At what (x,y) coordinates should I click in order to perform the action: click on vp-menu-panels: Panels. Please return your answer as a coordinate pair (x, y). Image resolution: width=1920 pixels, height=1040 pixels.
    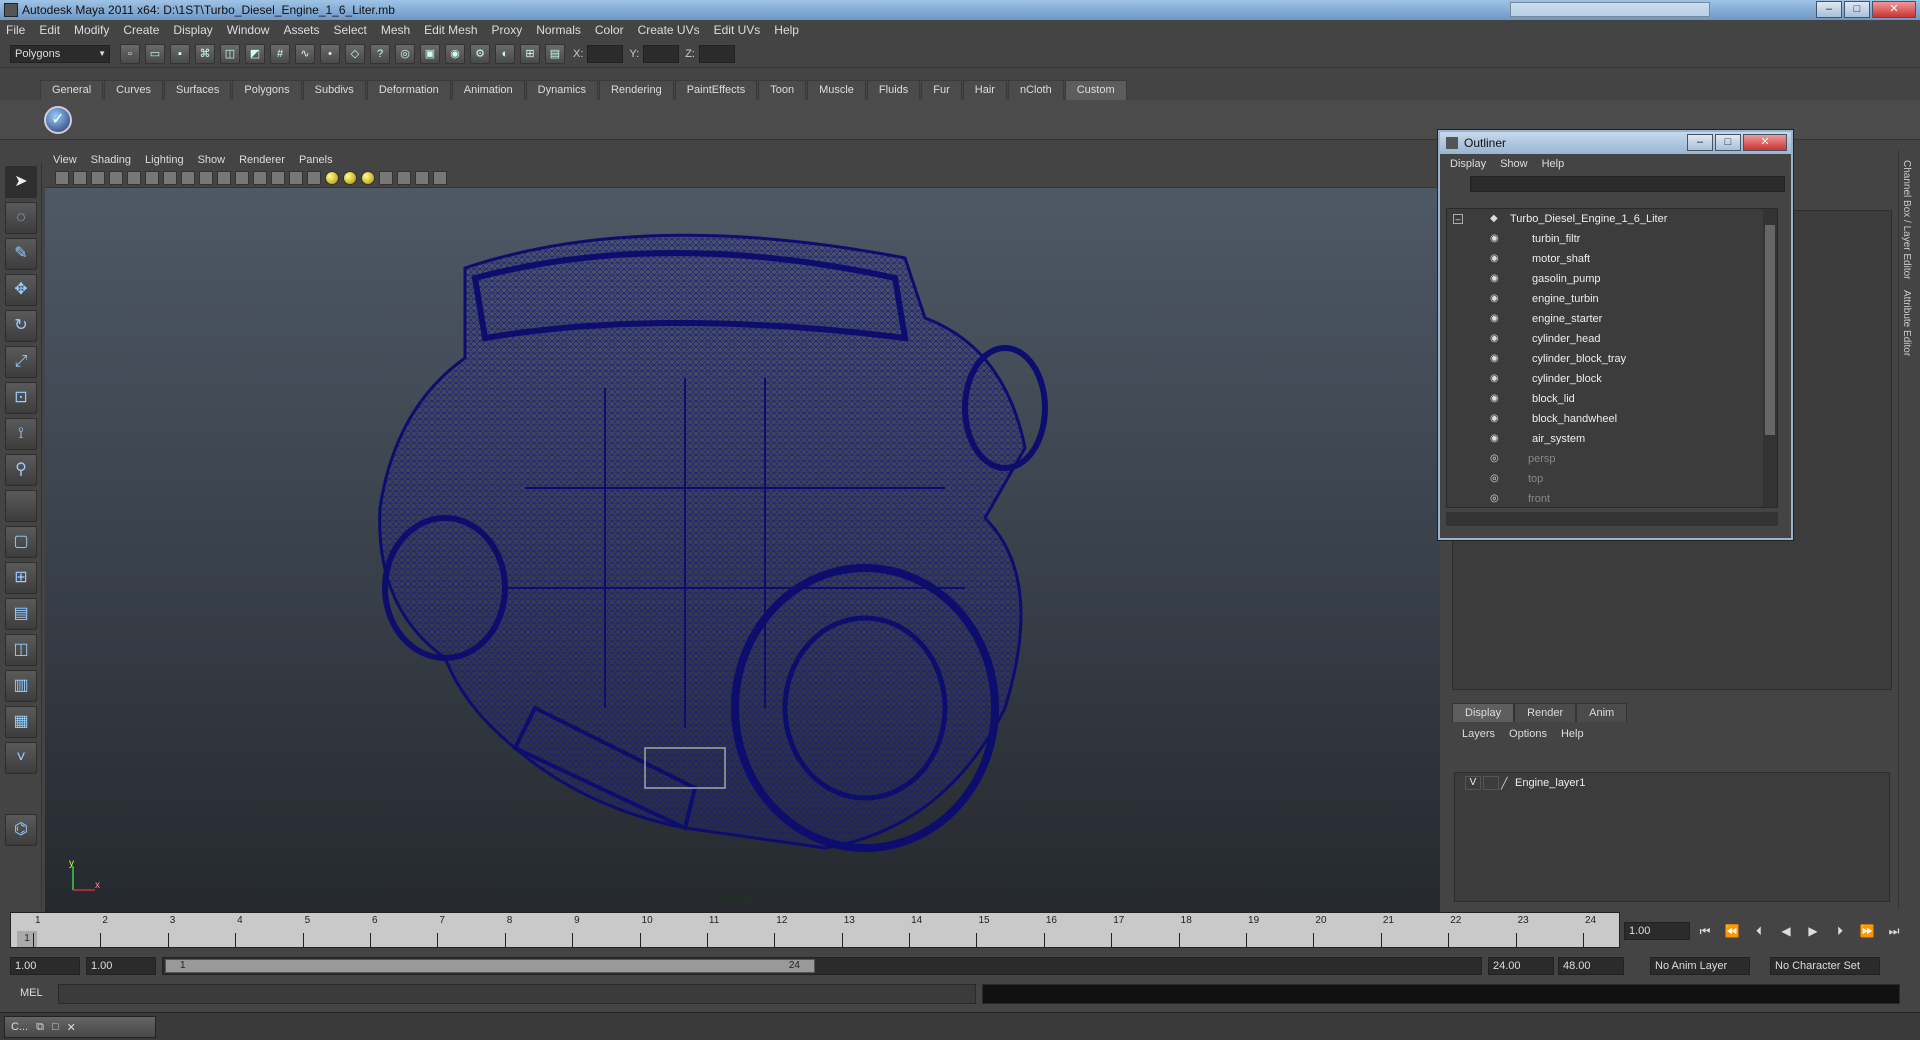
    Looking at the image, I should click on (316, 160).